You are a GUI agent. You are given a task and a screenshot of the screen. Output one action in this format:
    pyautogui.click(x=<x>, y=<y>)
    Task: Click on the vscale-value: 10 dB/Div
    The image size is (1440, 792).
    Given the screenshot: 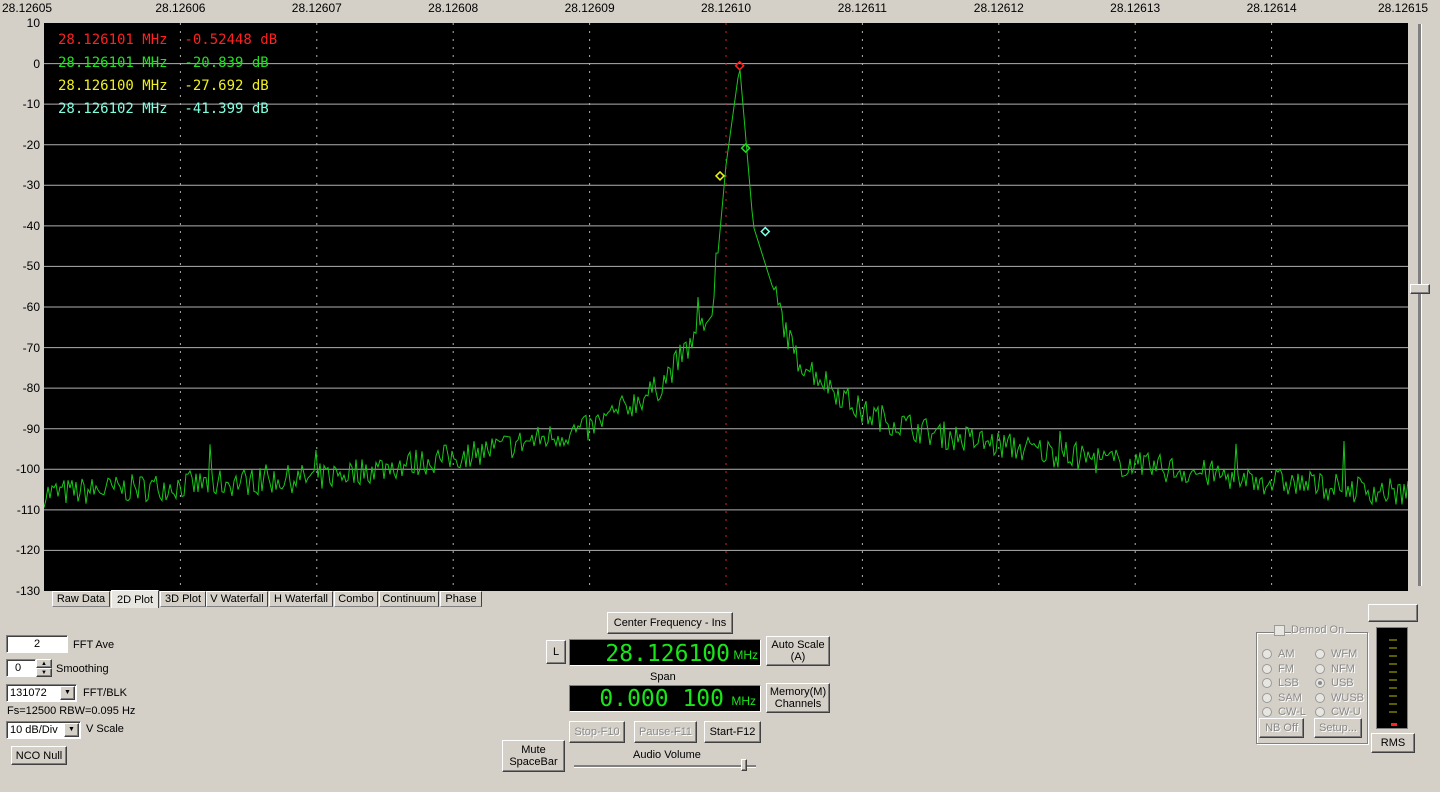 What is the action you would take?
    pyautogui.click(x=34, y=730)
    